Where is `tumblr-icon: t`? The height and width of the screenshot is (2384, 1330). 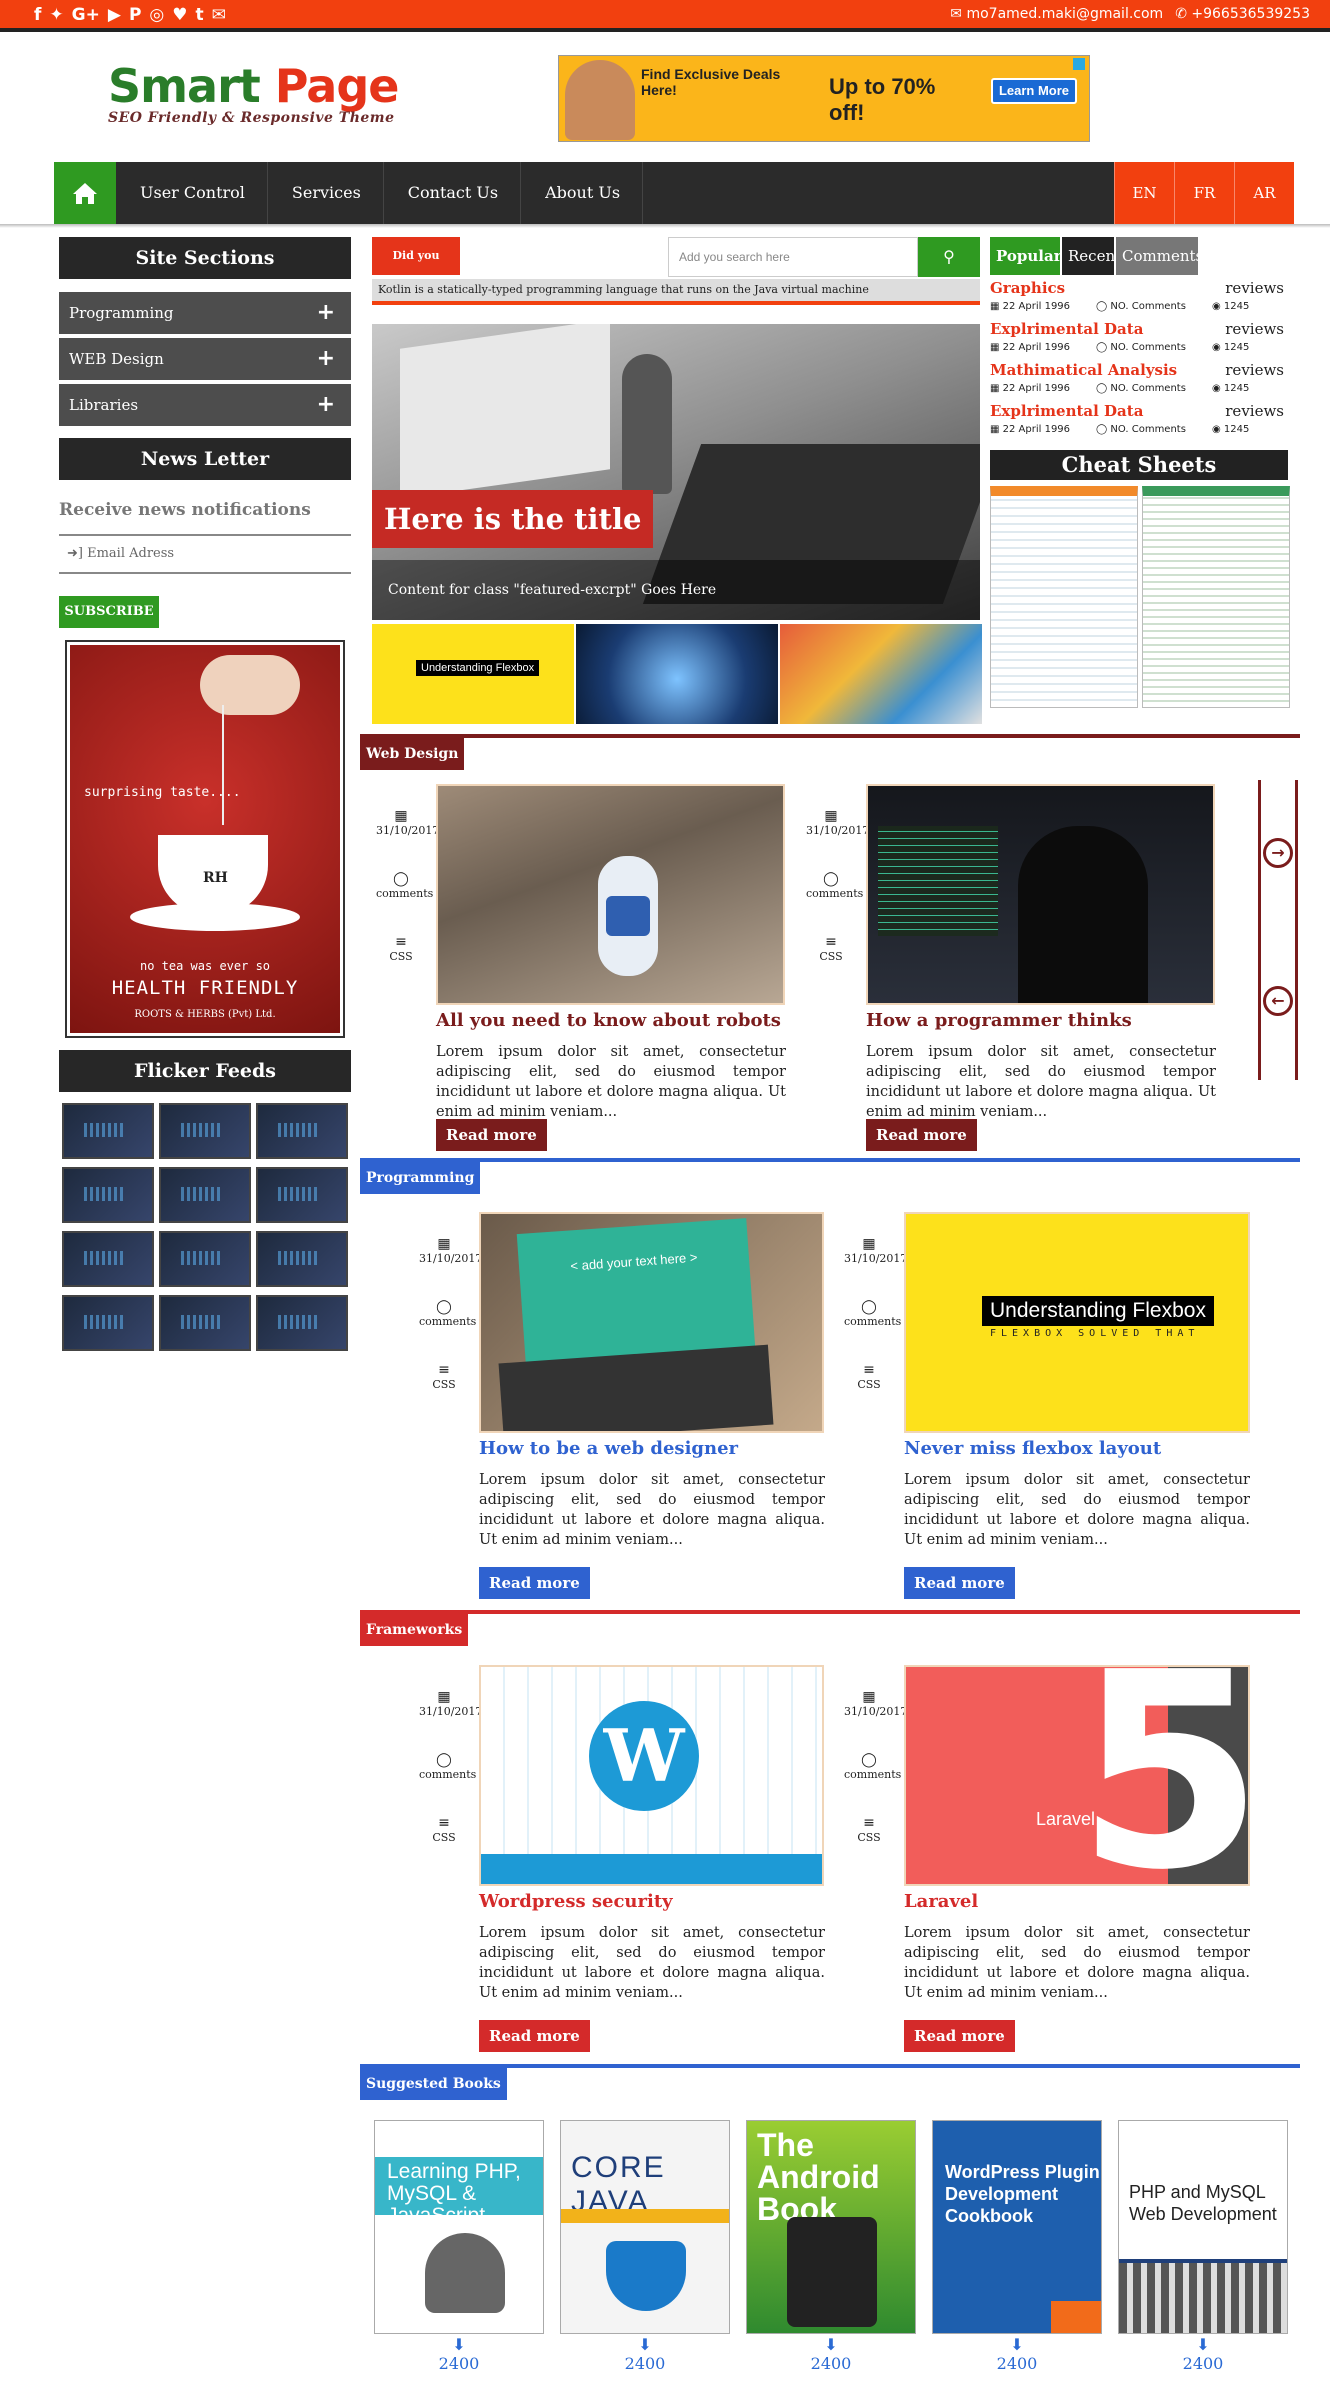 tumblr-icon: t is located at coordinates (200, 15).